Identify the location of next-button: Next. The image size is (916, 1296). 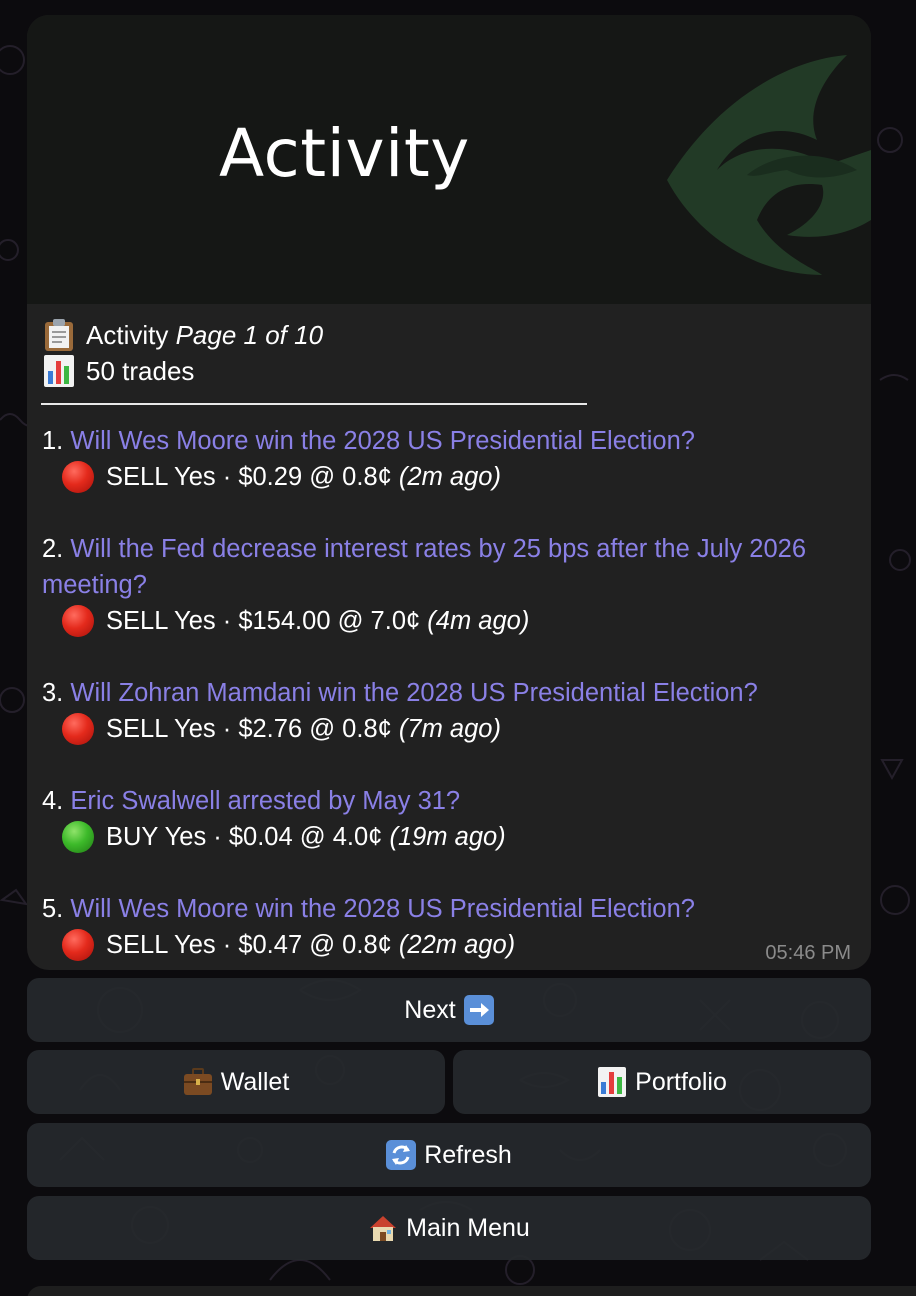
(449, 1010).